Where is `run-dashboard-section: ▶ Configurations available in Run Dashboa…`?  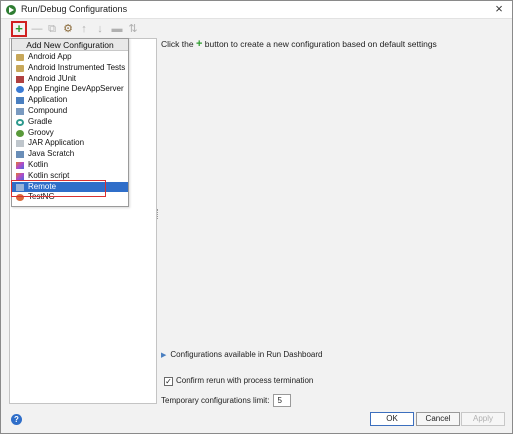
run-dashboard-section: ▶ Configurations available in Run Dashboa… is located at coordinates (241, 354).